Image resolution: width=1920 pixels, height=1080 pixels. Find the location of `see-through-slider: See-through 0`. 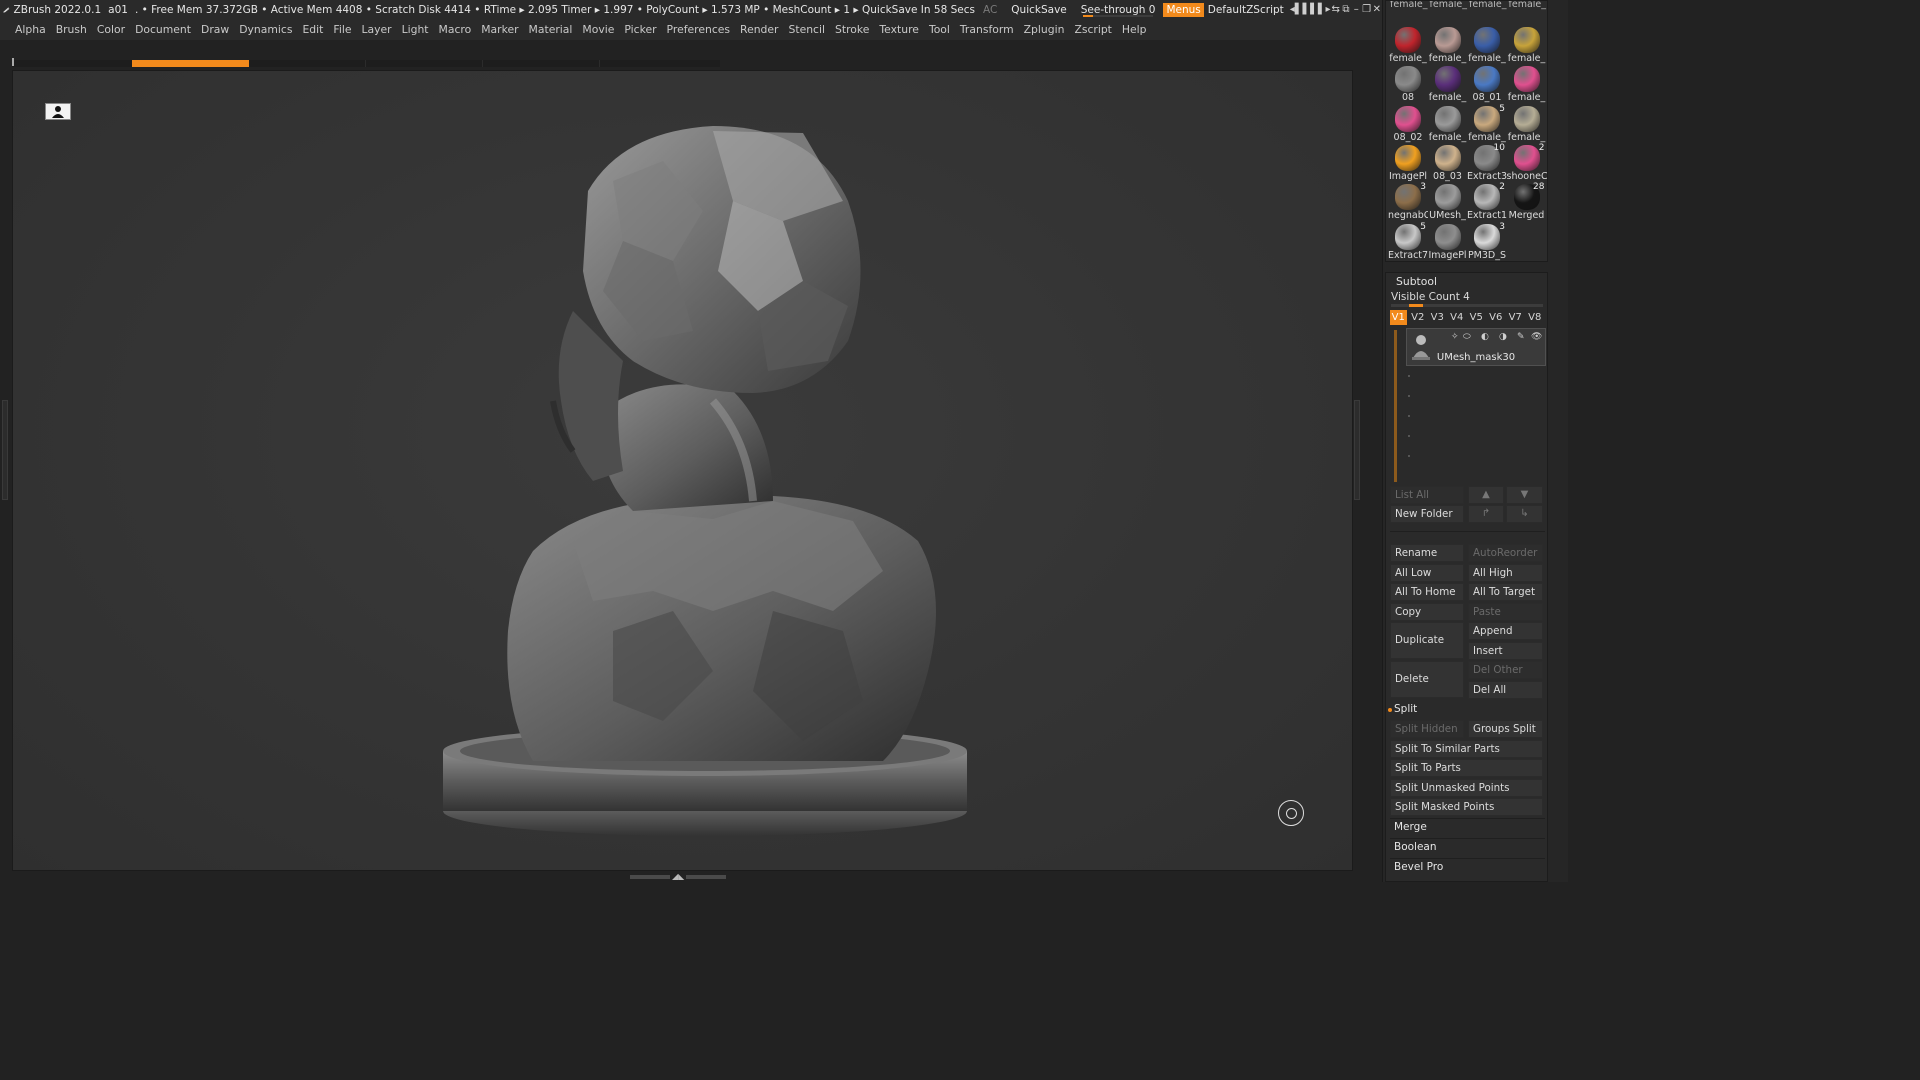

see-through-slider: See-through 0 is located at coordinates (1118, 9).